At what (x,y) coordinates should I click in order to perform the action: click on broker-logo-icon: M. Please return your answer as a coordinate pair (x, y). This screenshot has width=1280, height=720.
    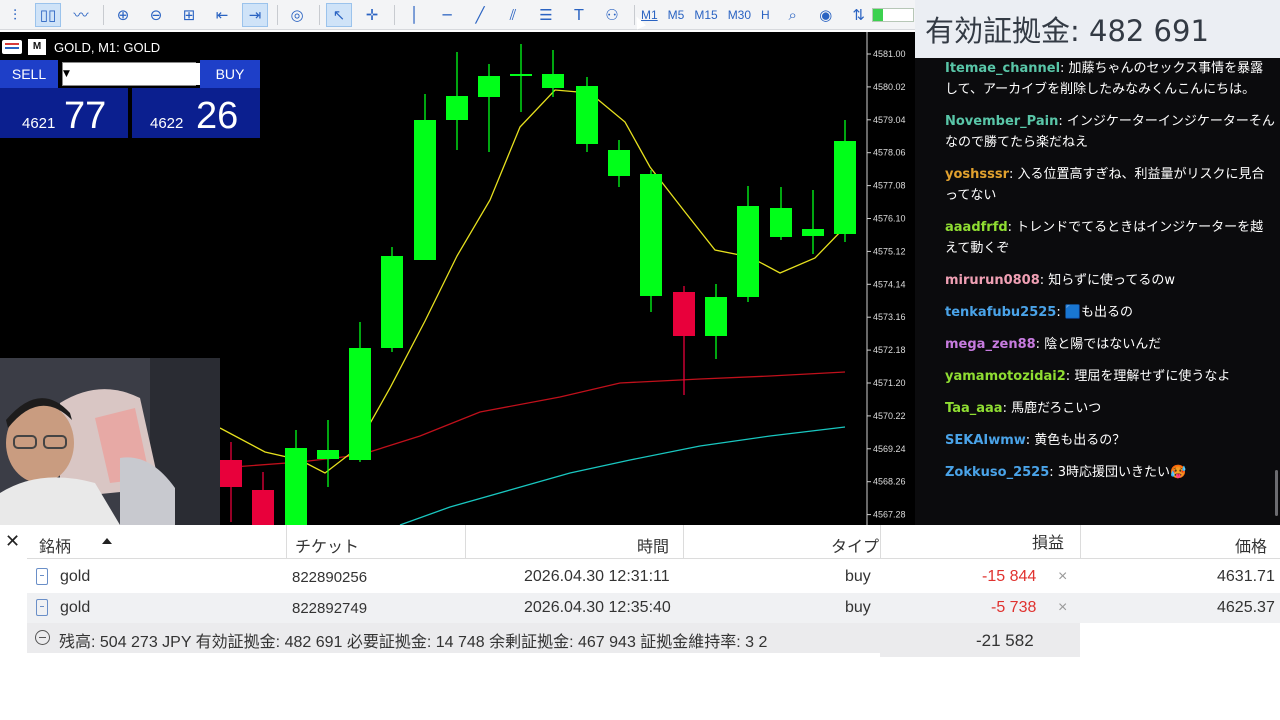
    Looking at the image, I should click on (37, 47).